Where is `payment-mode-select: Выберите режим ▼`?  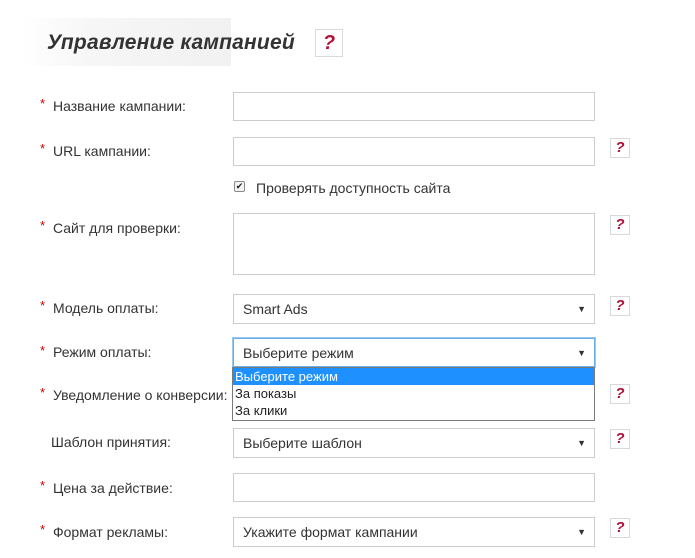
payment-mode-select: Выберите режим ▼ is located at coordinates (414, 352).